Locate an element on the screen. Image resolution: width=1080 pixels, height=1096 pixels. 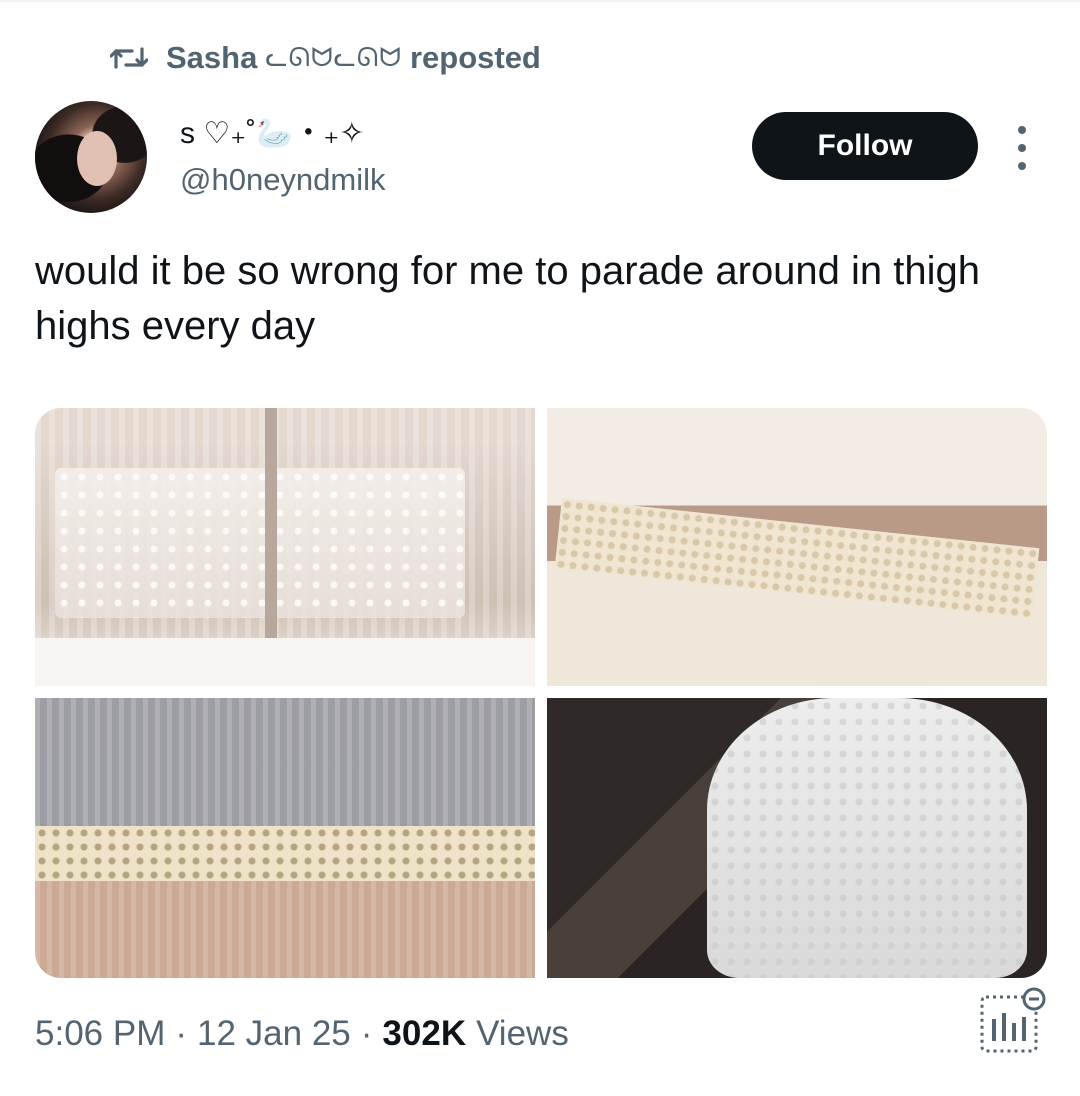
hem is located at coordinates (285, 662).